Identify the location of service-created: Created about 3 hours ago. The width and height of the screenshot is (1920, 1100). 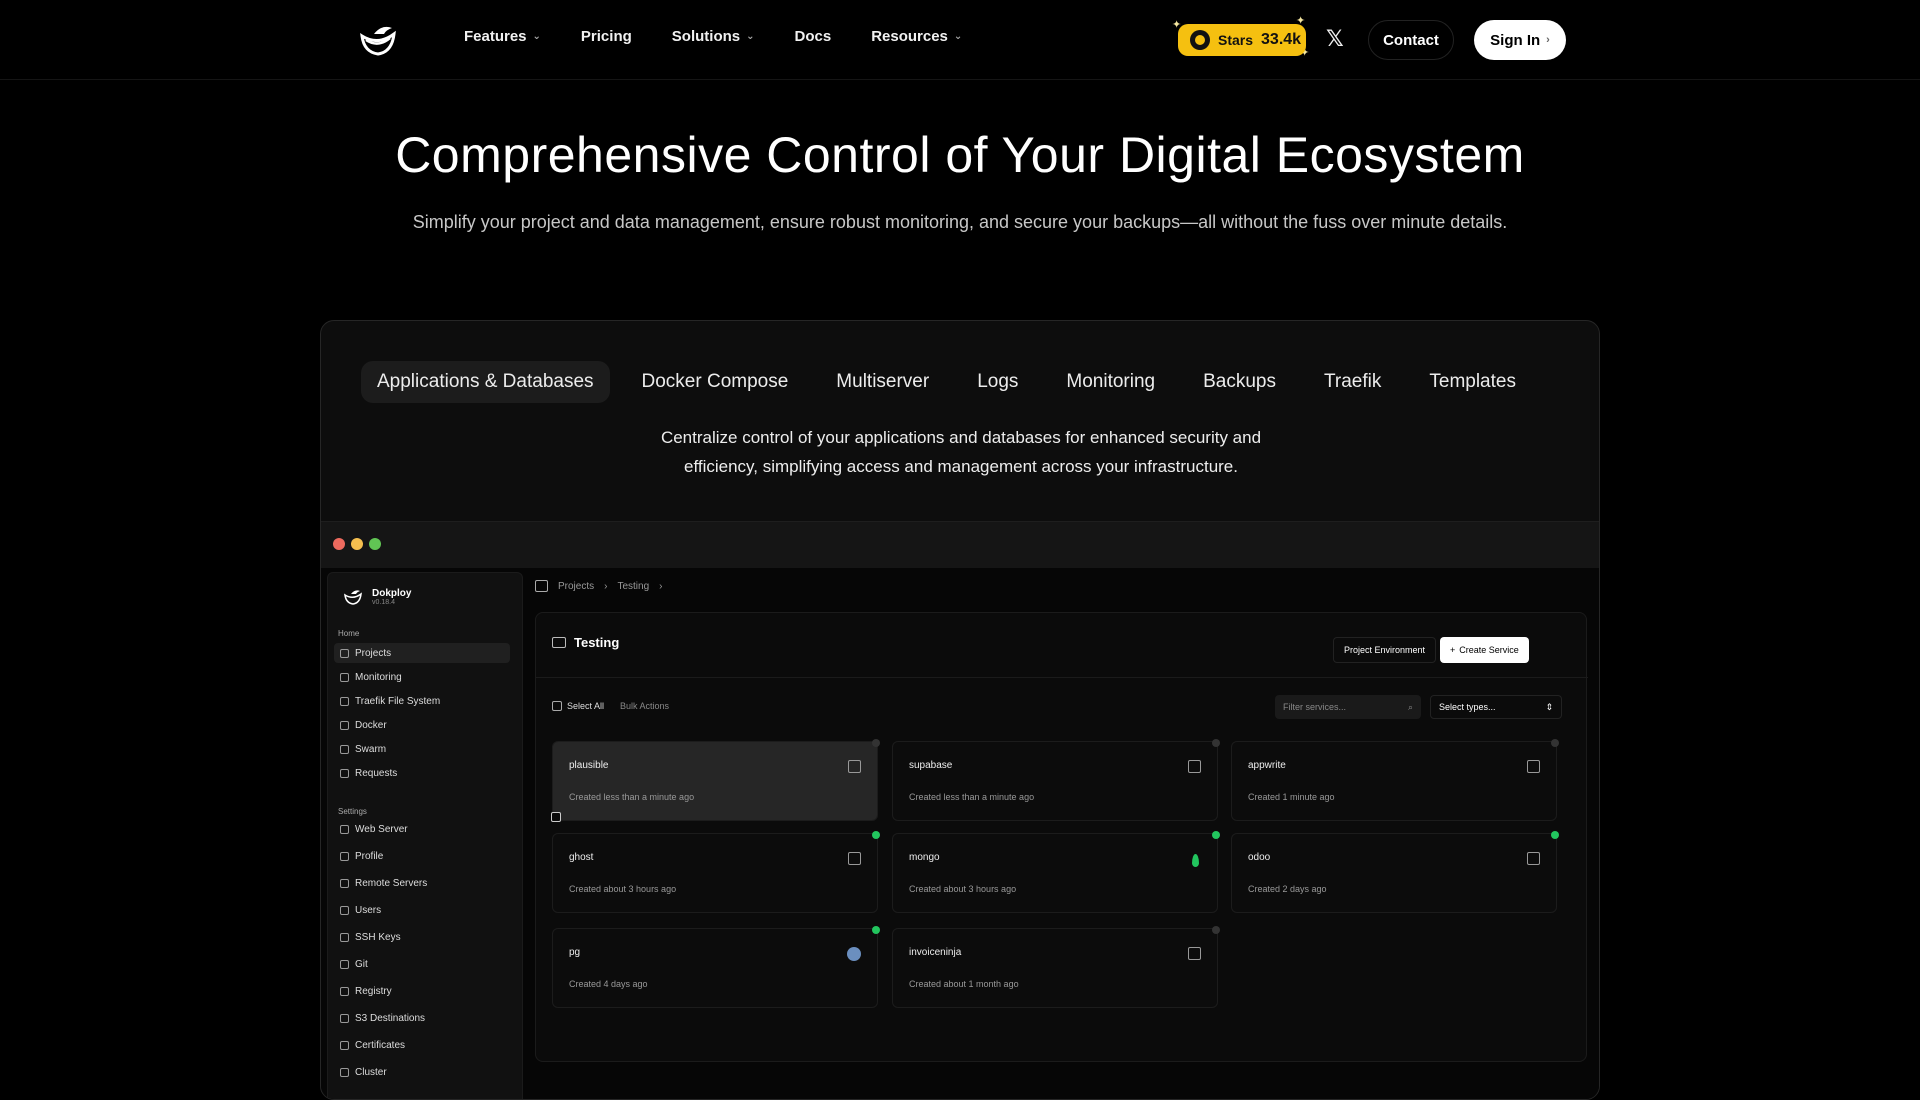
(623, 889).